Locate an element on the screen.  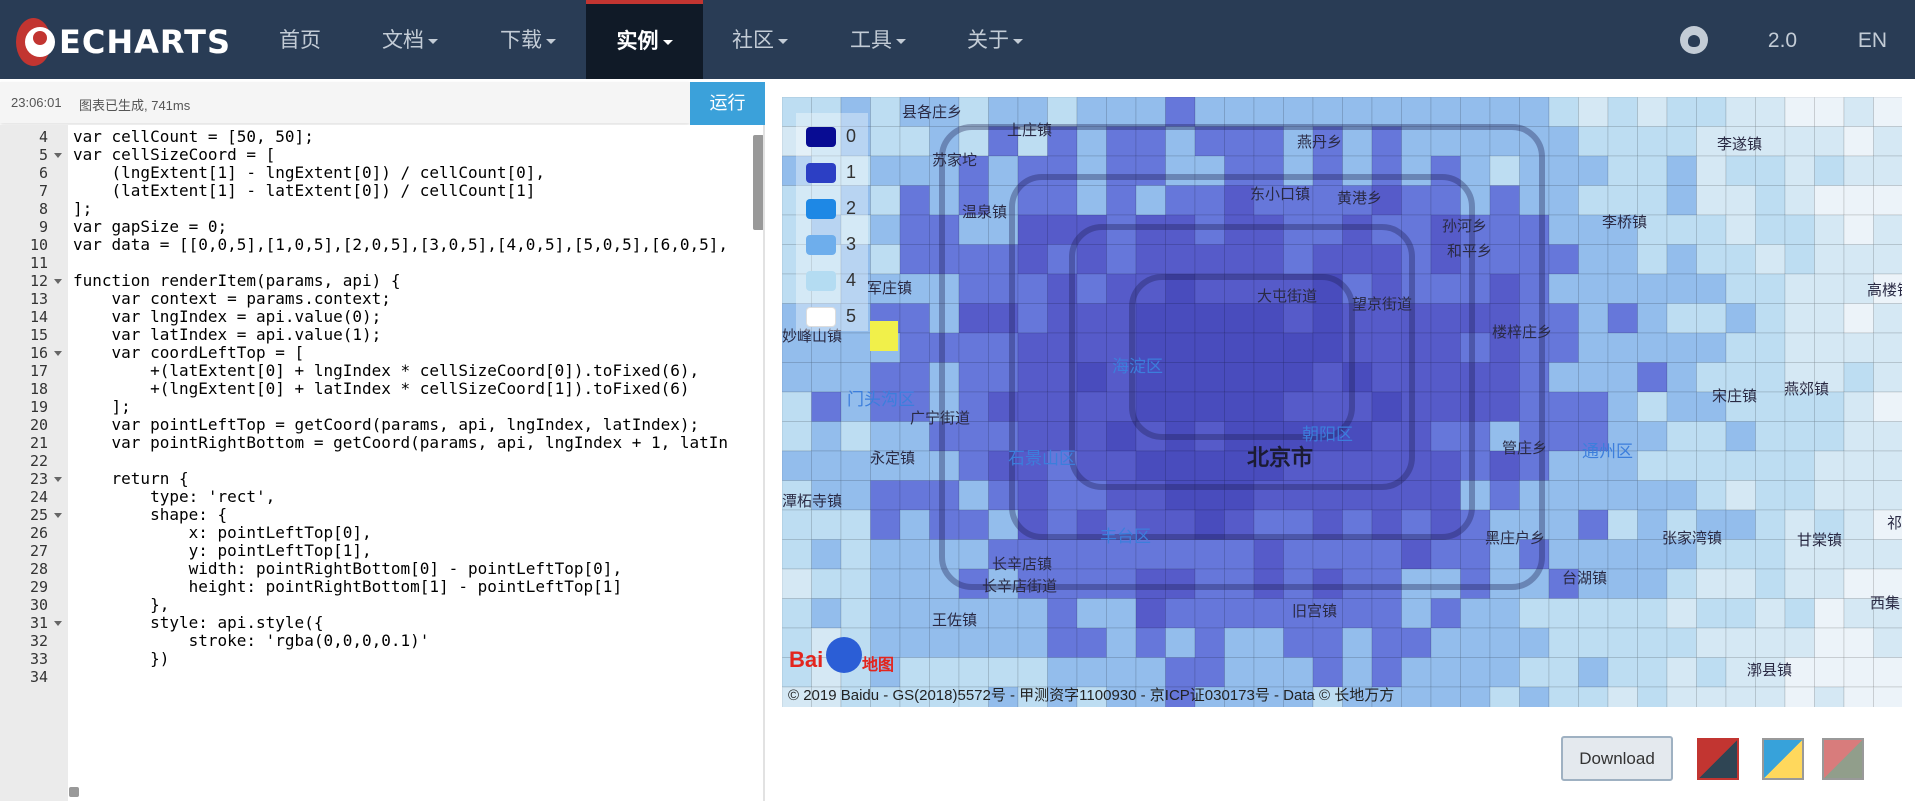
nav-language: EN is located at coordinates (1872, 39).